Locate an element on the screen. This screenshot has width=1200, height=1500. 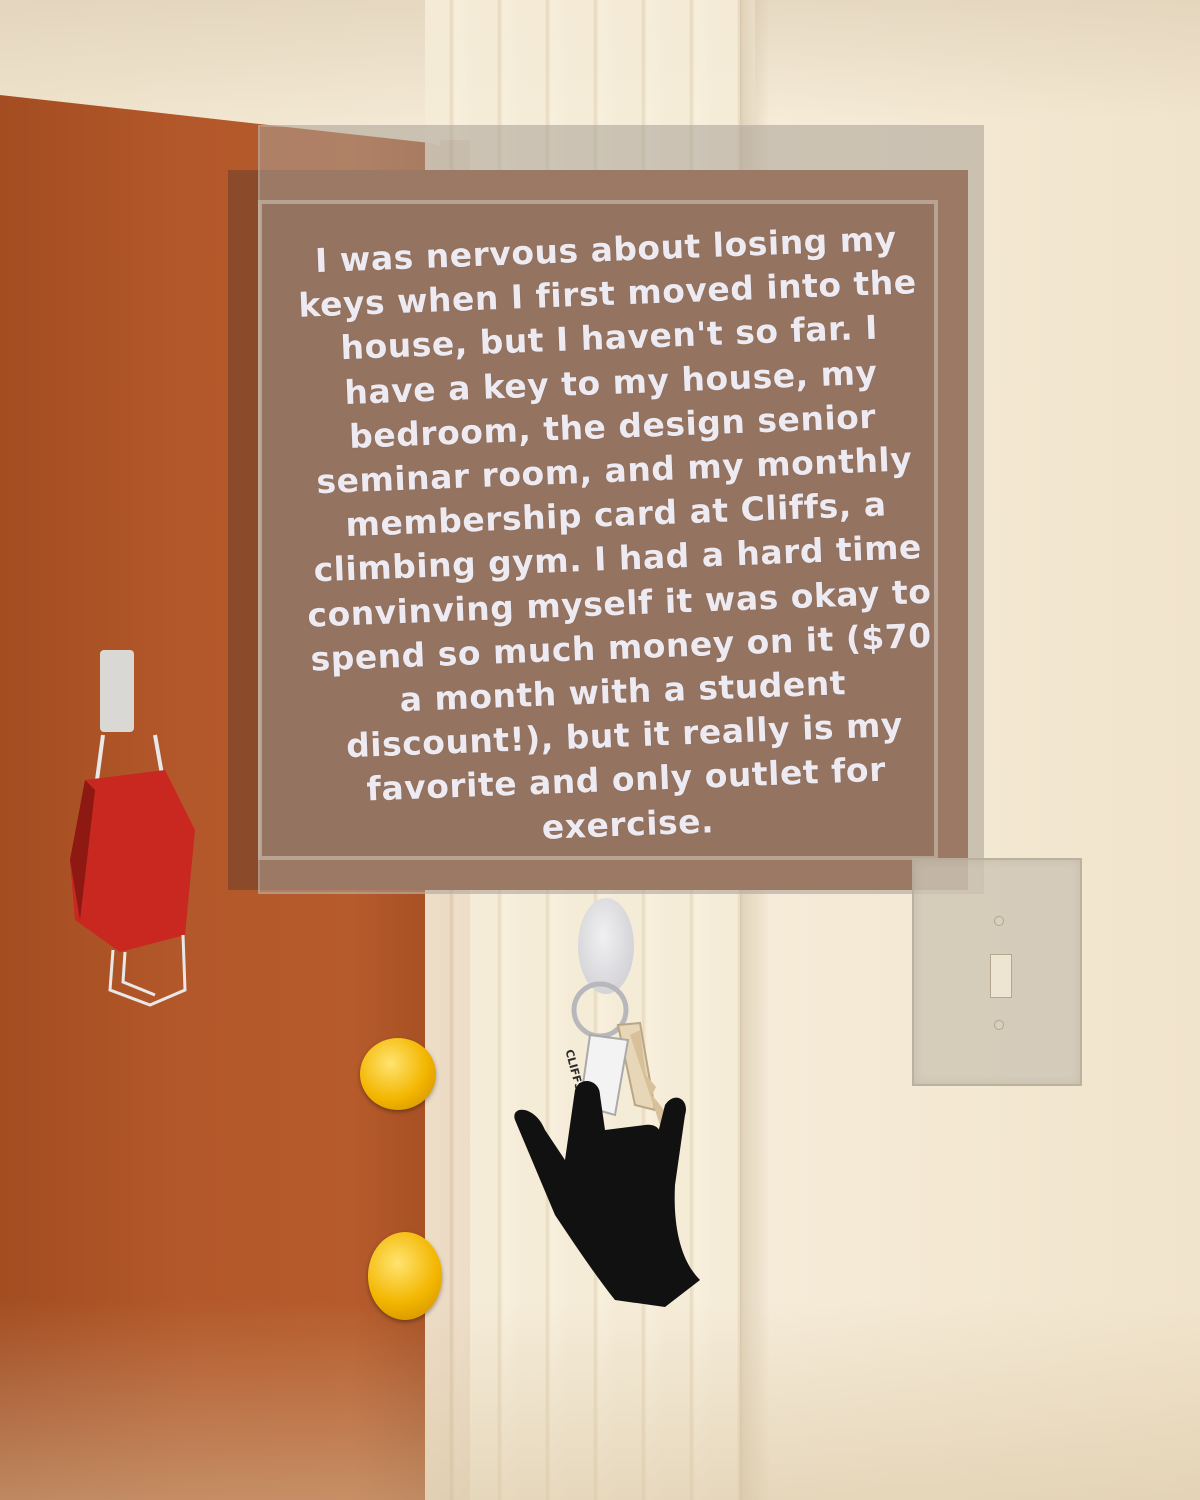
face-mask-icon is located at coordinates (135, 865).